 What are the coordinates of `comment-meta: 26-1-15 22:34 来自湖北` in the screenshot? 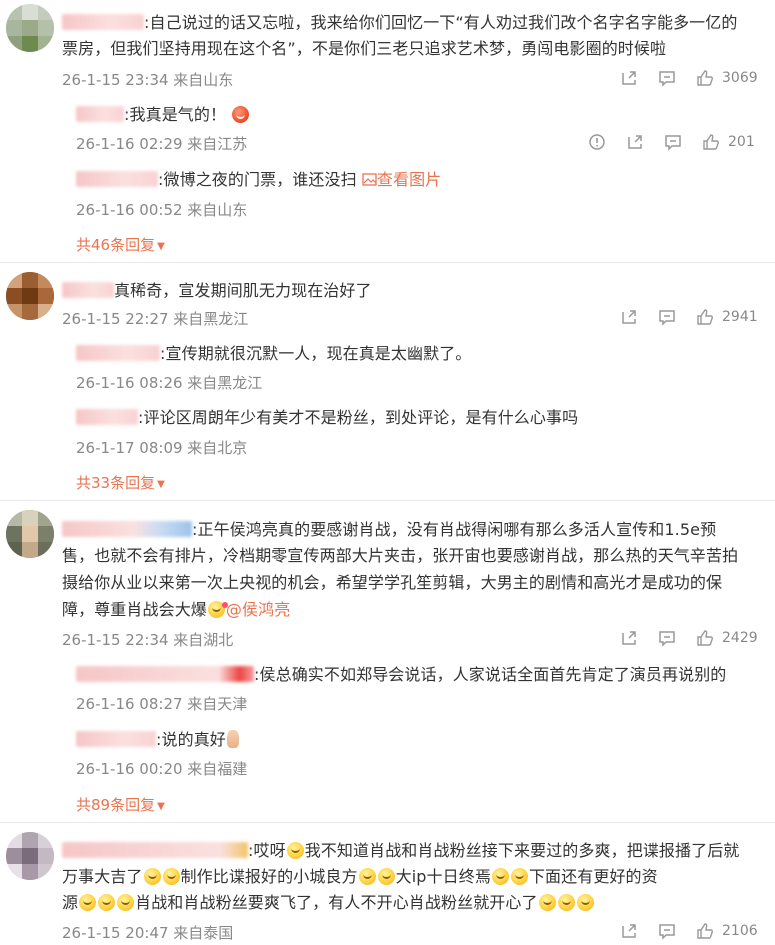 It's located at (148, 640).